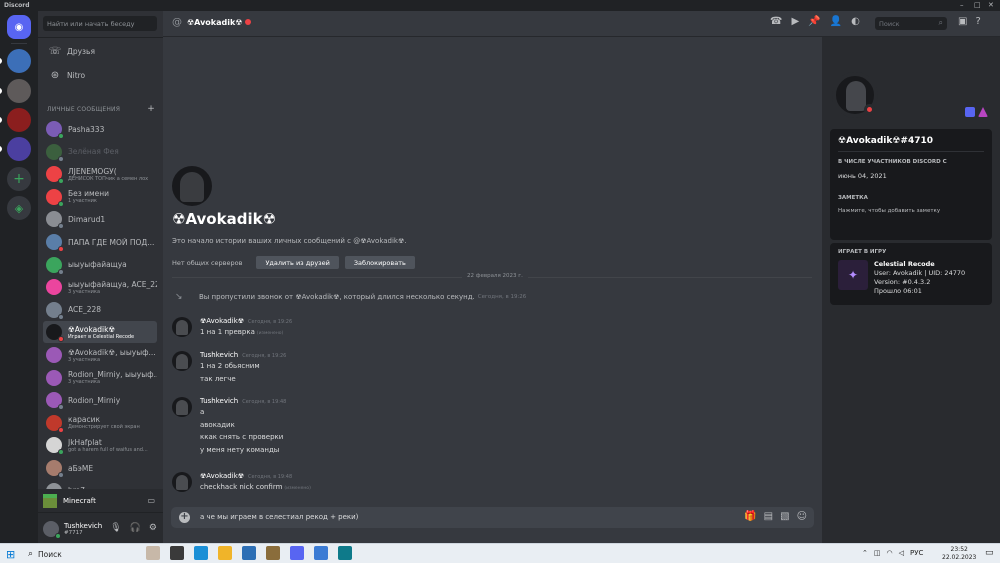  Describe the element at coordinates (279, 517) in the screenshot. I see `message-input: а че мы играем в селестиал рекод + реки)` at that location.